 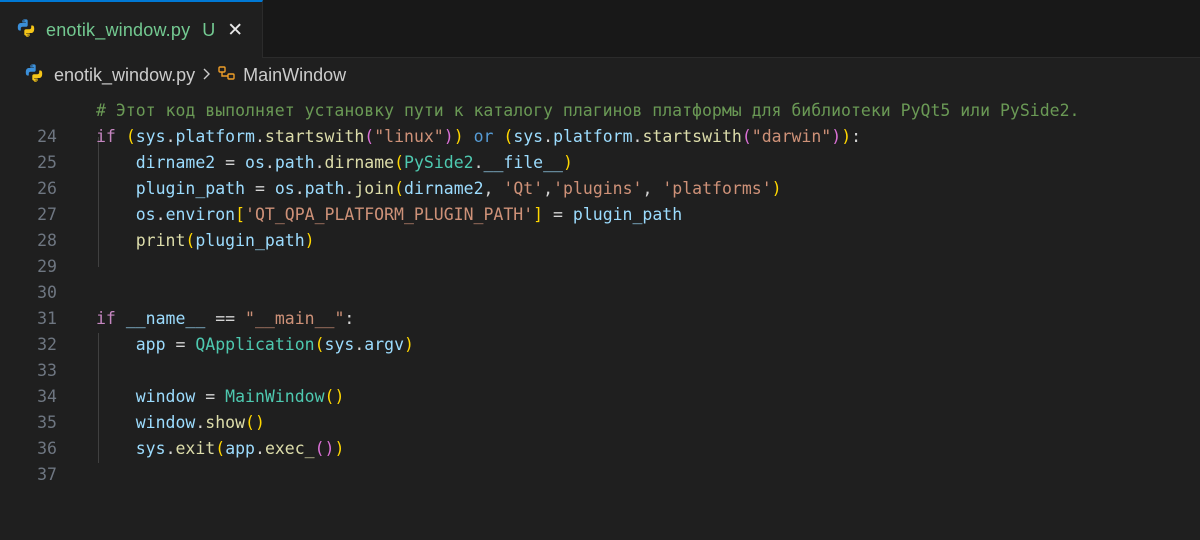 I want to click on code-line: 29 print(plugin_path), so click(x=600, y=252).